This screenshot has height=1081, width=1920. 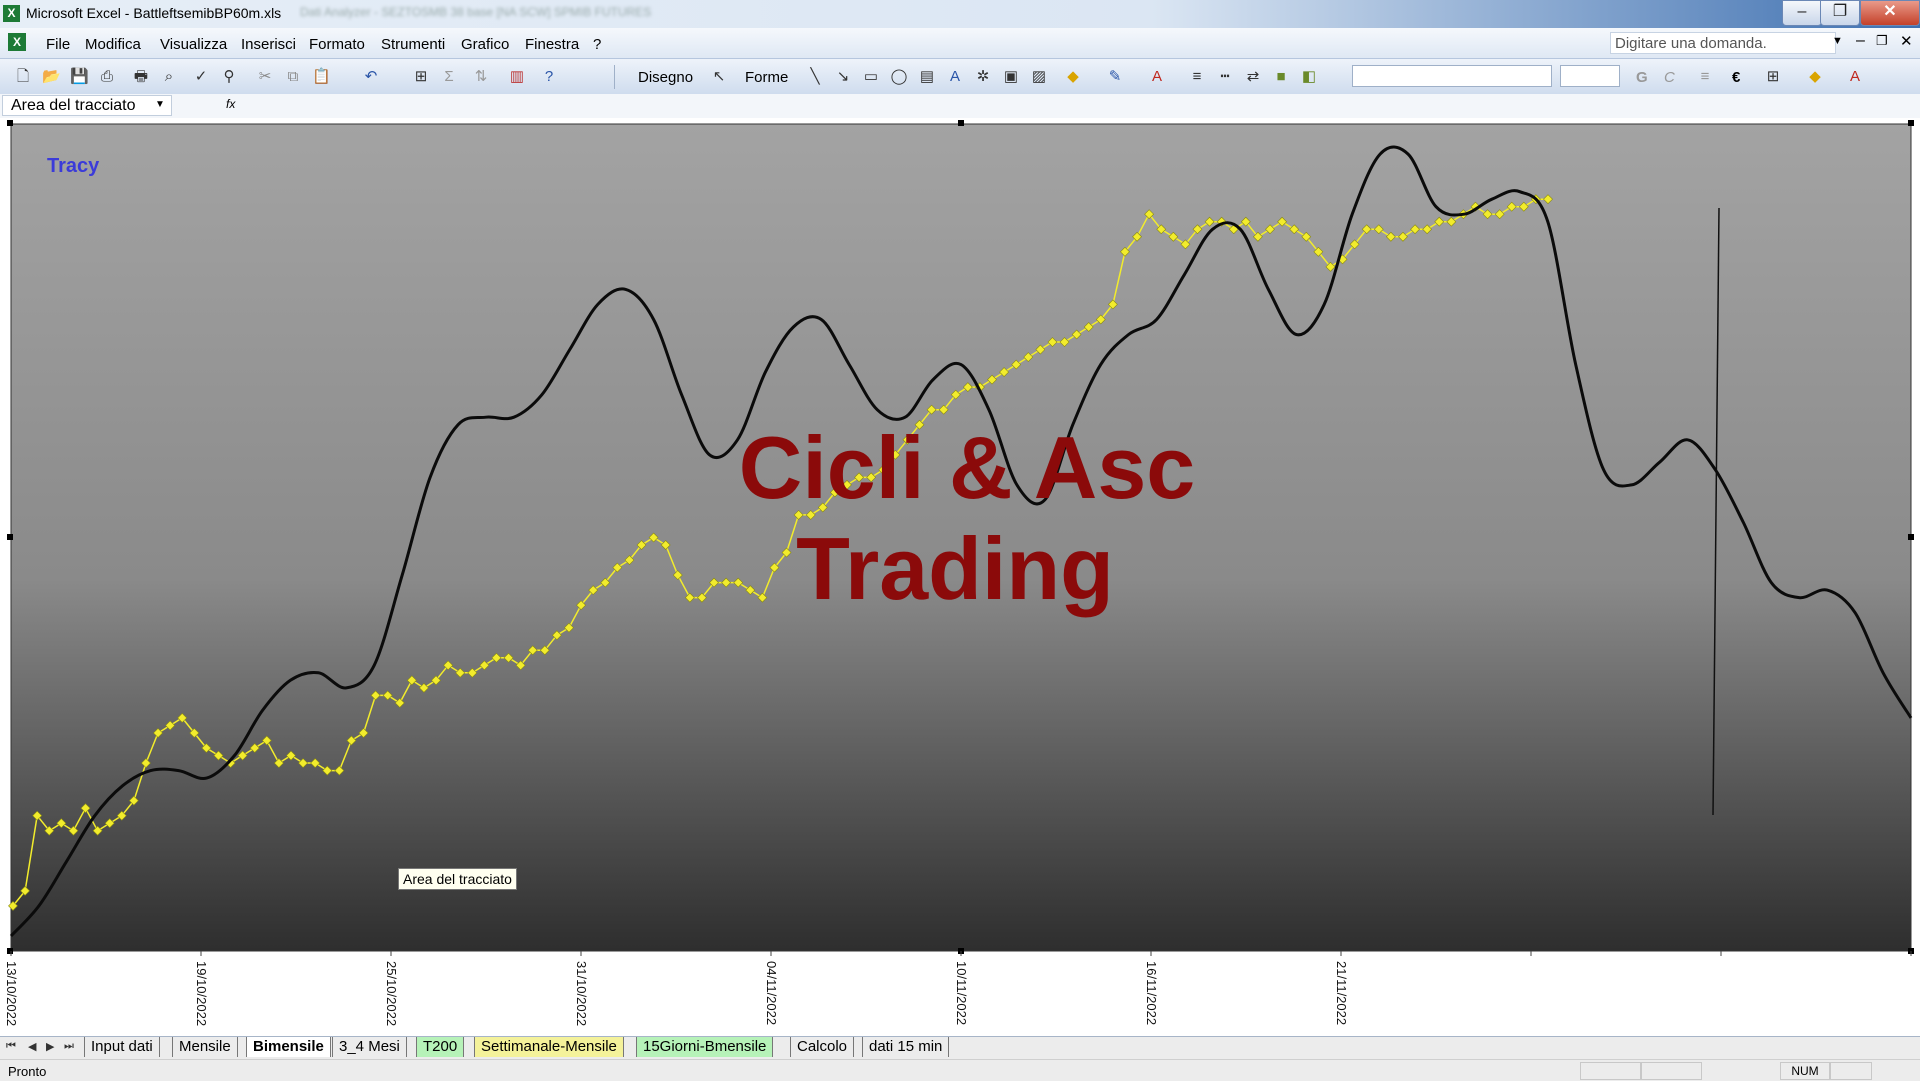 I want to click on menu-grafico: Grafico, so click(x=485, y=44).